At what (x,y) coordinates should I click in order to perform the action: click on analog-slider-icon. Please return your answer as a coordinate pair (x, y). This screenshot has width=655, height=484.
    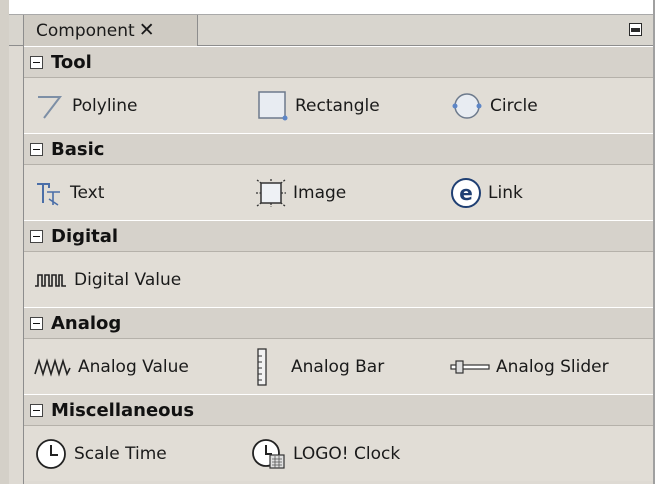
    Looking at the image, I should click on (470, 367).